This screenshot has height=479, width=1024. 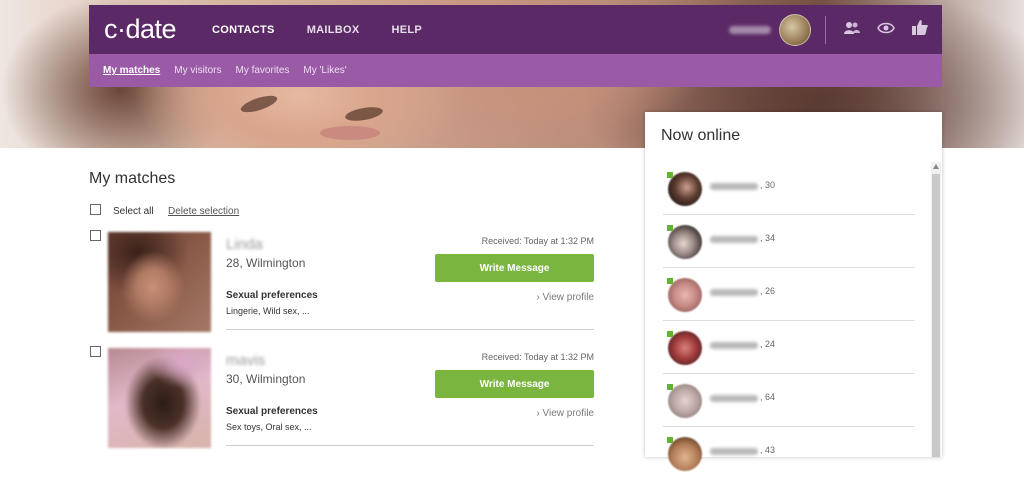 I want to click on match-name: Linda, so click(x=244, y=244).